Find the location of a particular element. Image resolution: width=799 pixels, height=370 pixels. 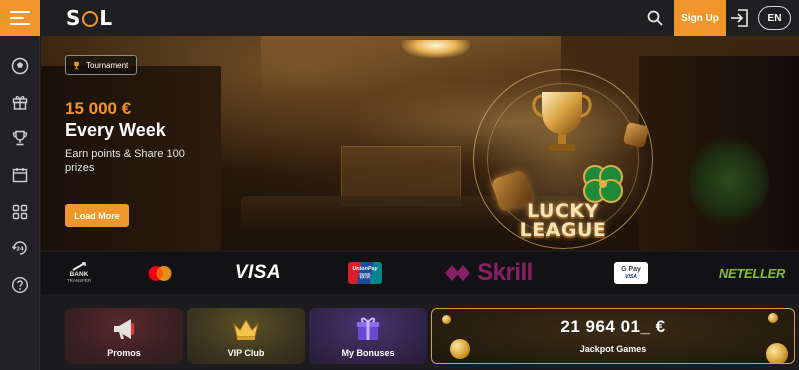

sidebar-item-promotions is located at coordinates (20, 102).